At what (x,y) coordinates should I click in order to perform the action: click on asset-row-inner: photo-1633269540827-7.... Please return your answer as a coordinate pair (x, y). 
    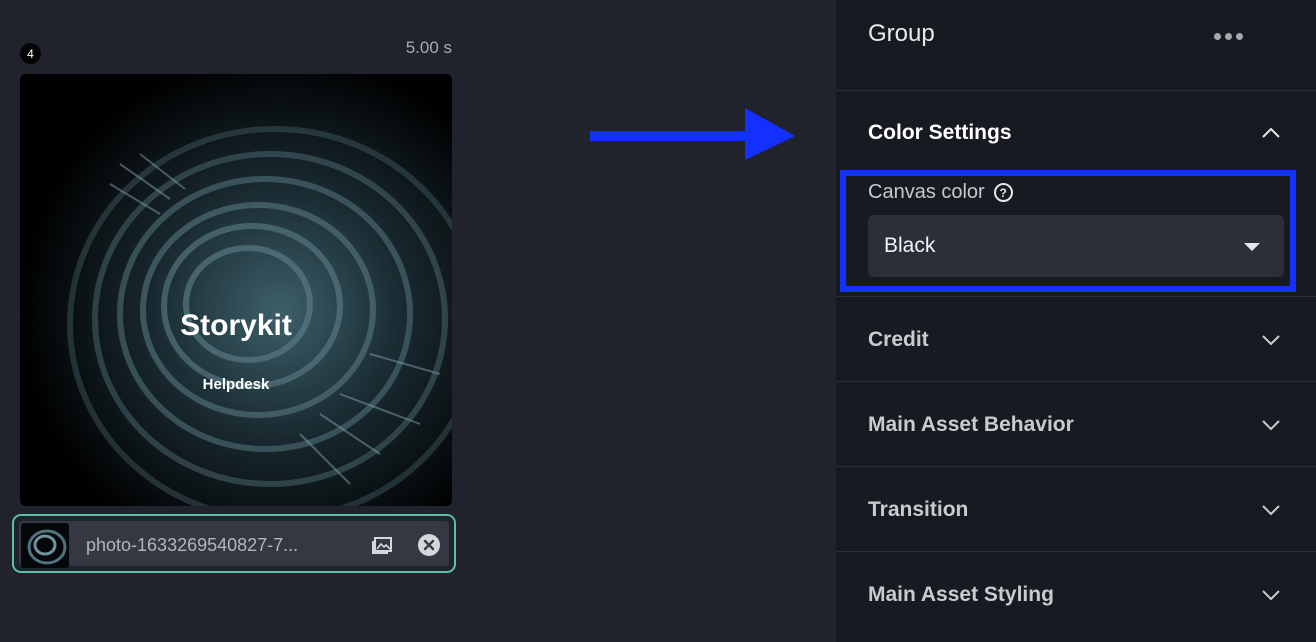
    Looking at the image, I should click on (234, 544).